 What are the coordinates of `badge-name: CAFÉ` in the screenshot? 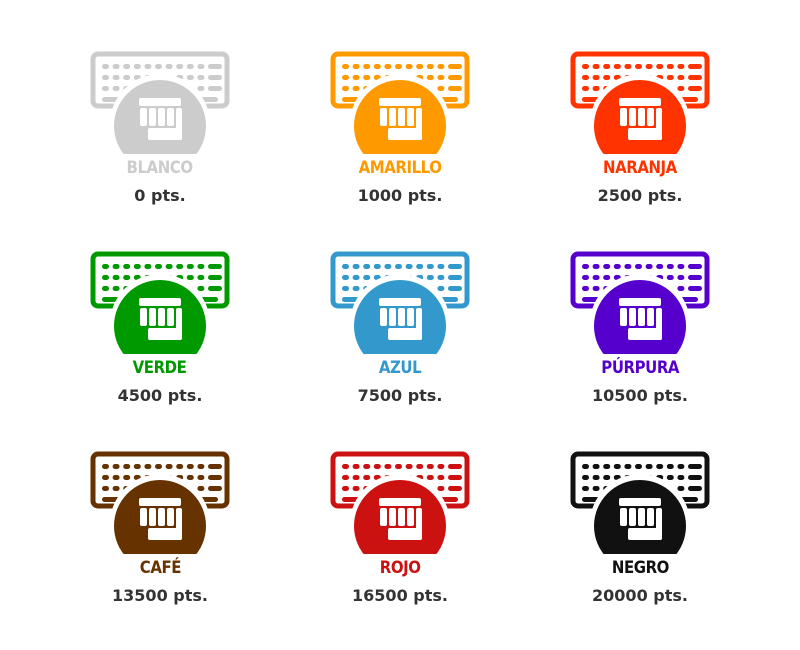 It's located at (160, 568).